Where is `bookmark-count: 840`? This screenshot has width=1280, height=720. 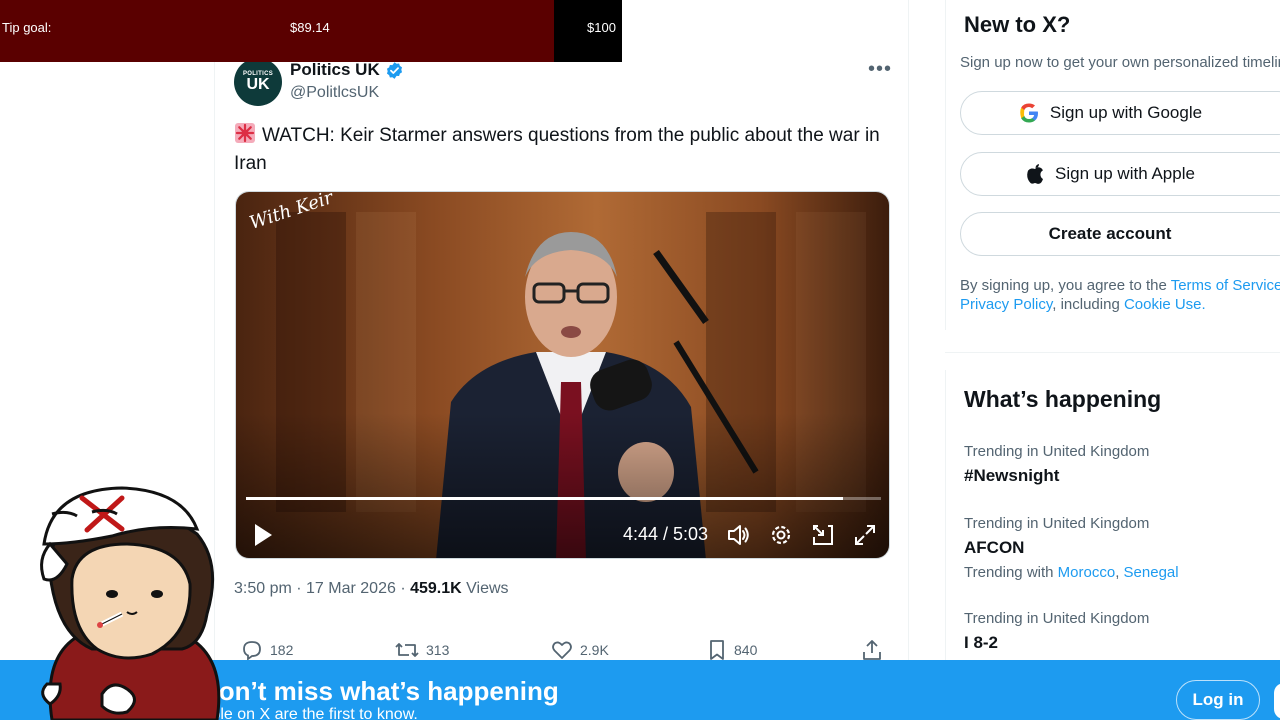
bookmark-count: 840 is located at coordinates (746, 650).